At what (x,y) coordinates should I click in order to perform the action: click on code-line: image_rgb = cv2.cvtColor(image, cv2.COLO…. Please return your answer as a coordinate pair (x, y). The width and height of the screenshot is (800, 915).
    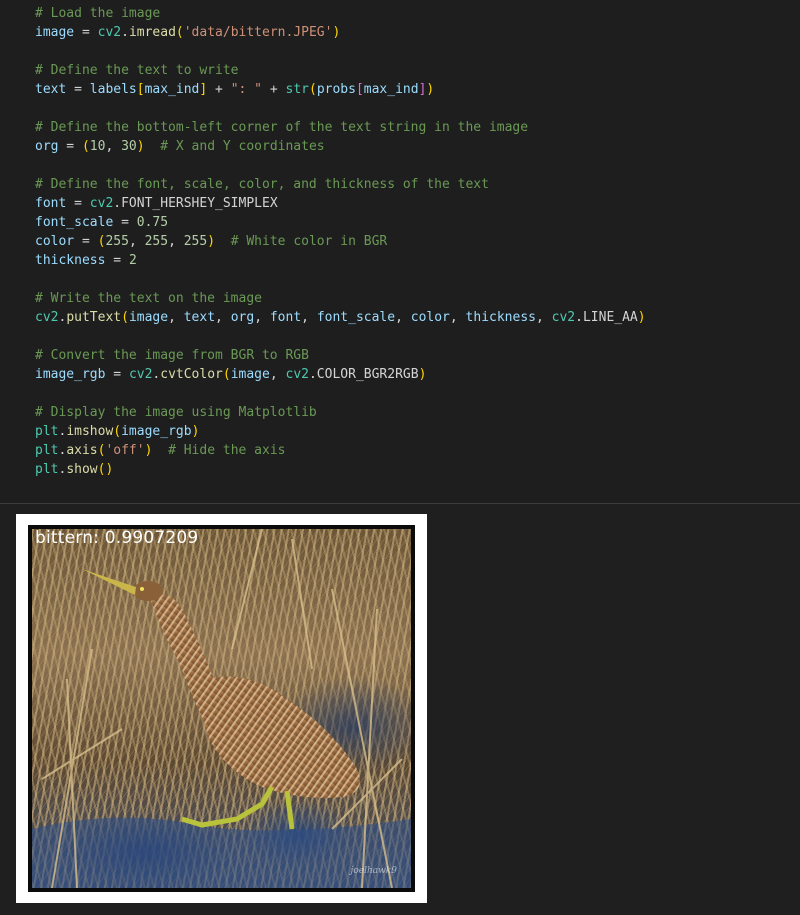
    Looking at the image, I should click on (340, 374).